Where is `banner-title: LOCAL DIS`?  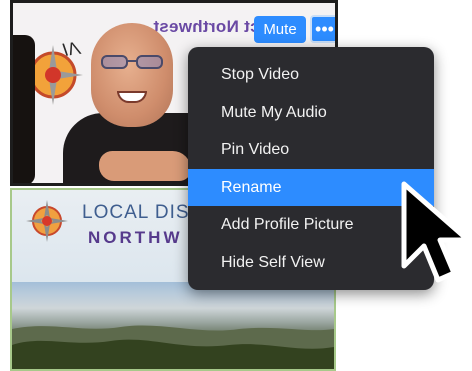
banner-title: LOCAL DIS is located at coordinates (136, 212).